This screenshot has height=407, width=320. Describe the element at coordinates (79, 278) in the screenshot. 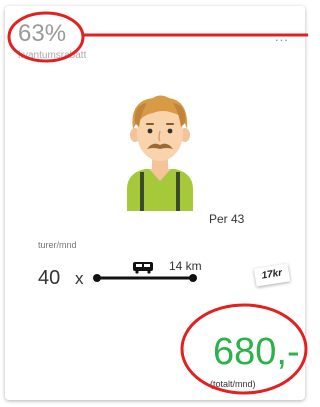

I see `multiplier-sign: x` at that location.